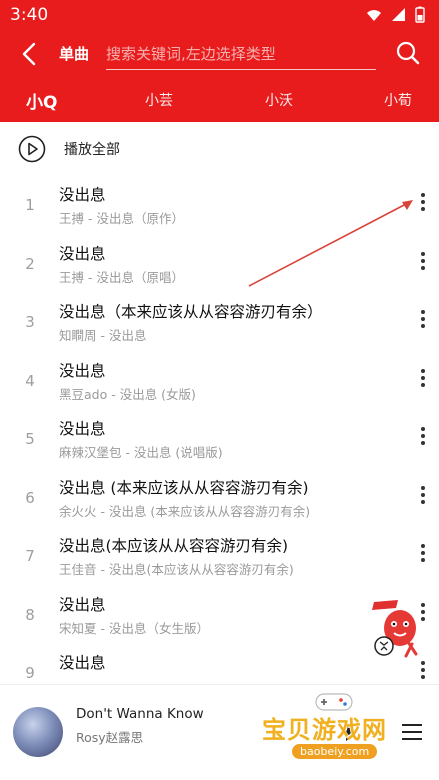 The image size is (439, 780). Describe the element at coordinates (398, 100) in the screenshot. I see `tab-xiaoxun: 小荀` at that location.